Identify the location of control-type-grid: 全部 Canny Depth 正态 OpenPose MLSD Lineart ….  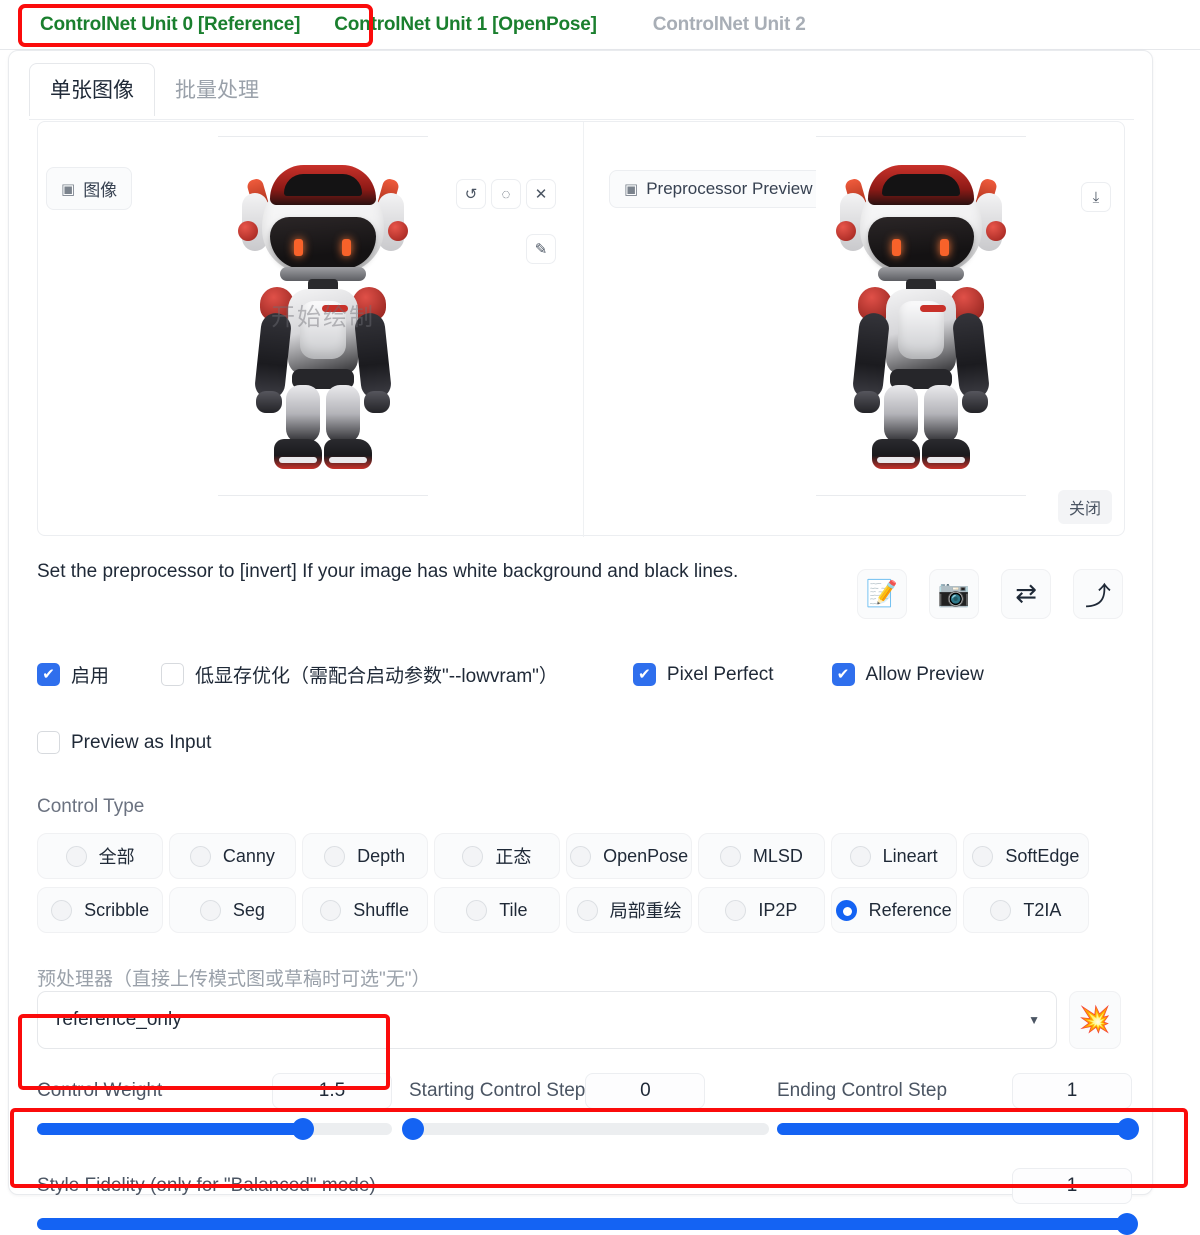
(563, 887).